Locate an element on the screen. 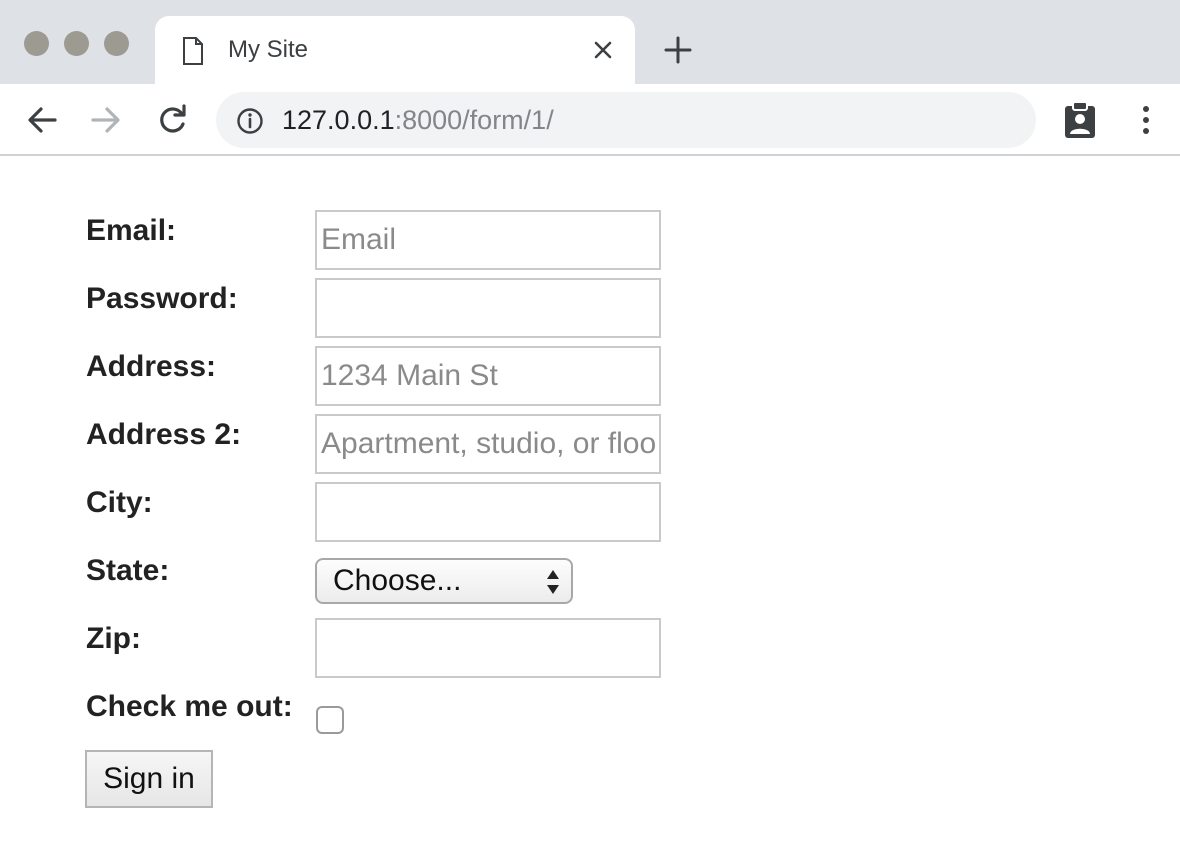  city-label: City: is located at coordinates (119, 502).